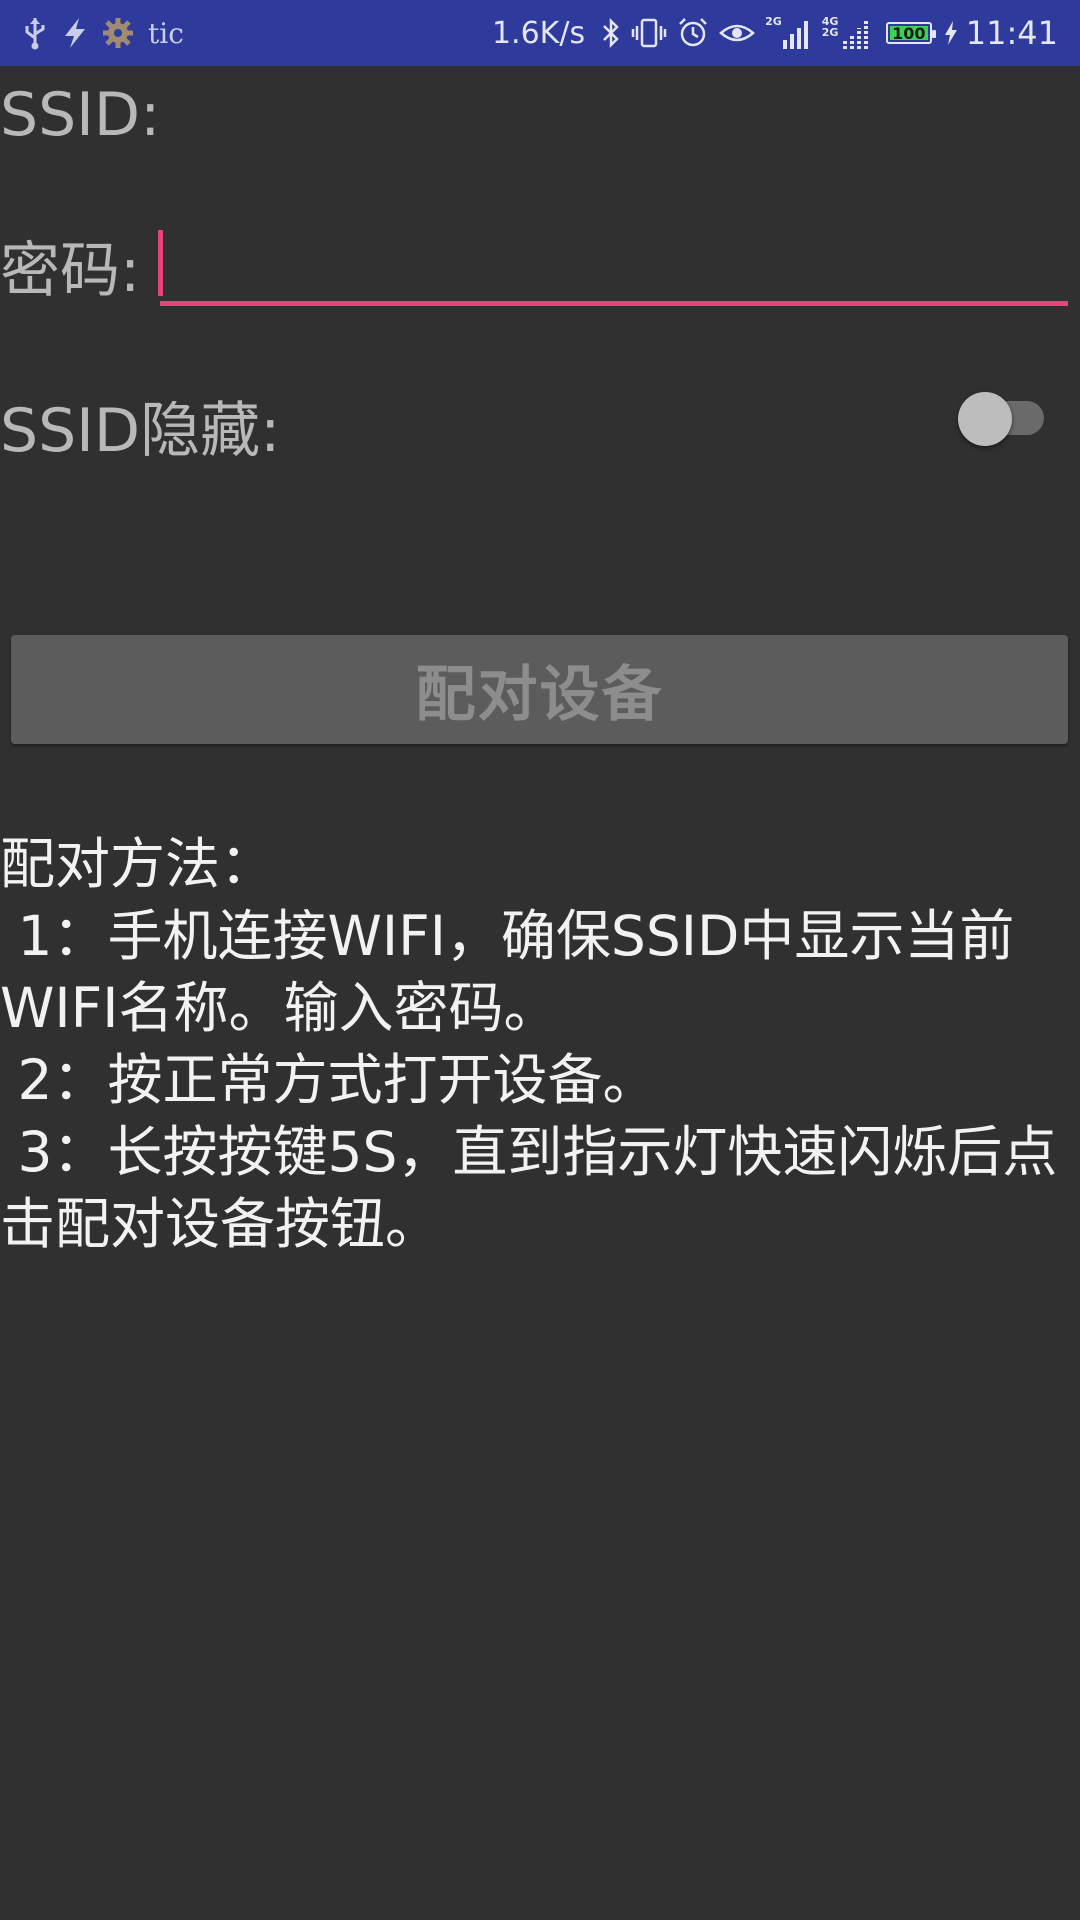  Describe the element at coordinates (614, 266) in the screenshot. I see `password-field` at that location.